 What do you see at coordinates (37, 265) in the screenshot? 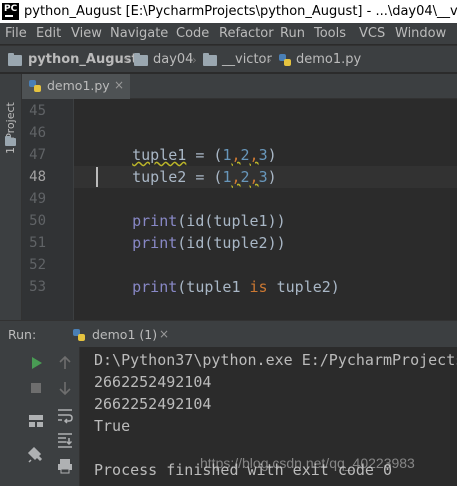
I see `line-number: 52` at bounding box center [37, 265].